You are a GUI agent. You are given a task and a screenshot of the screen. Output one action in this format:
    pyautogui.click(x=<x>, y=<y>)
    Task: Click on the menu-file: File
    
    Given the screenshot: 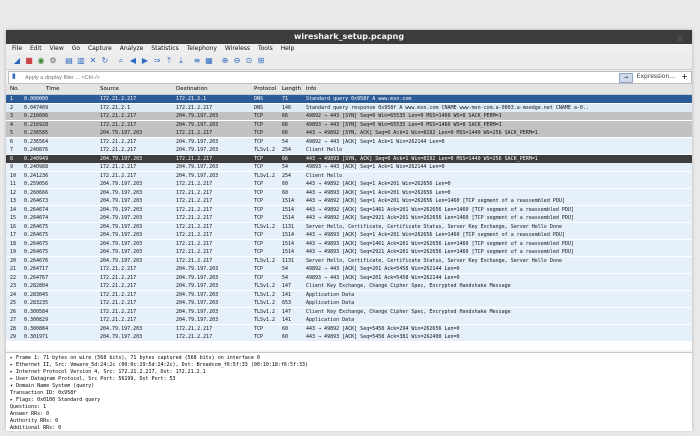 What is the action you would take?
    pyautogui.click(x=17, y=48)
    